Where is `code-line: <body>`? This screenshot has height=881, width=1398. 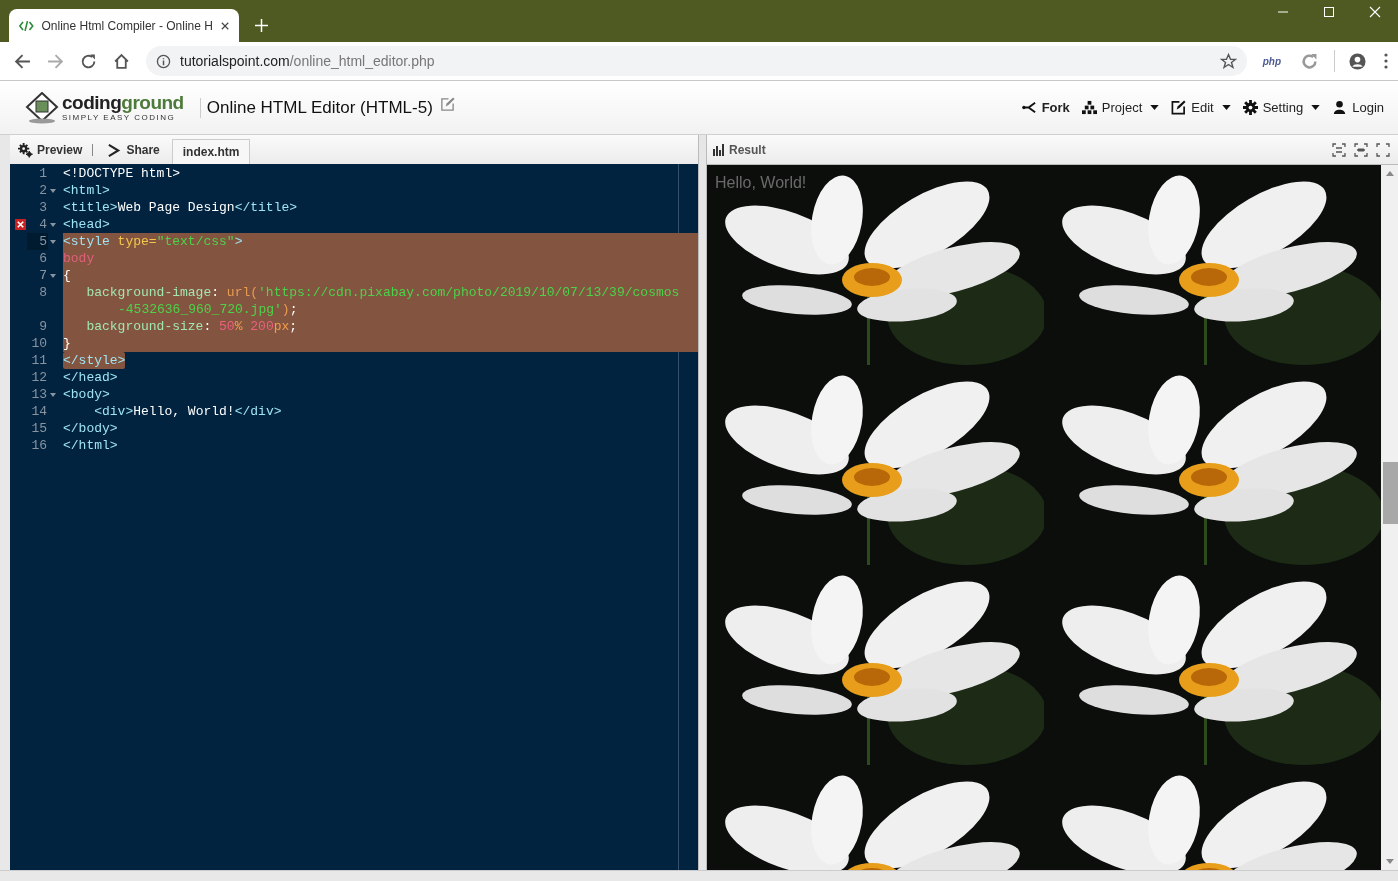
code-line: <body> is located at coordinates (86, 394).